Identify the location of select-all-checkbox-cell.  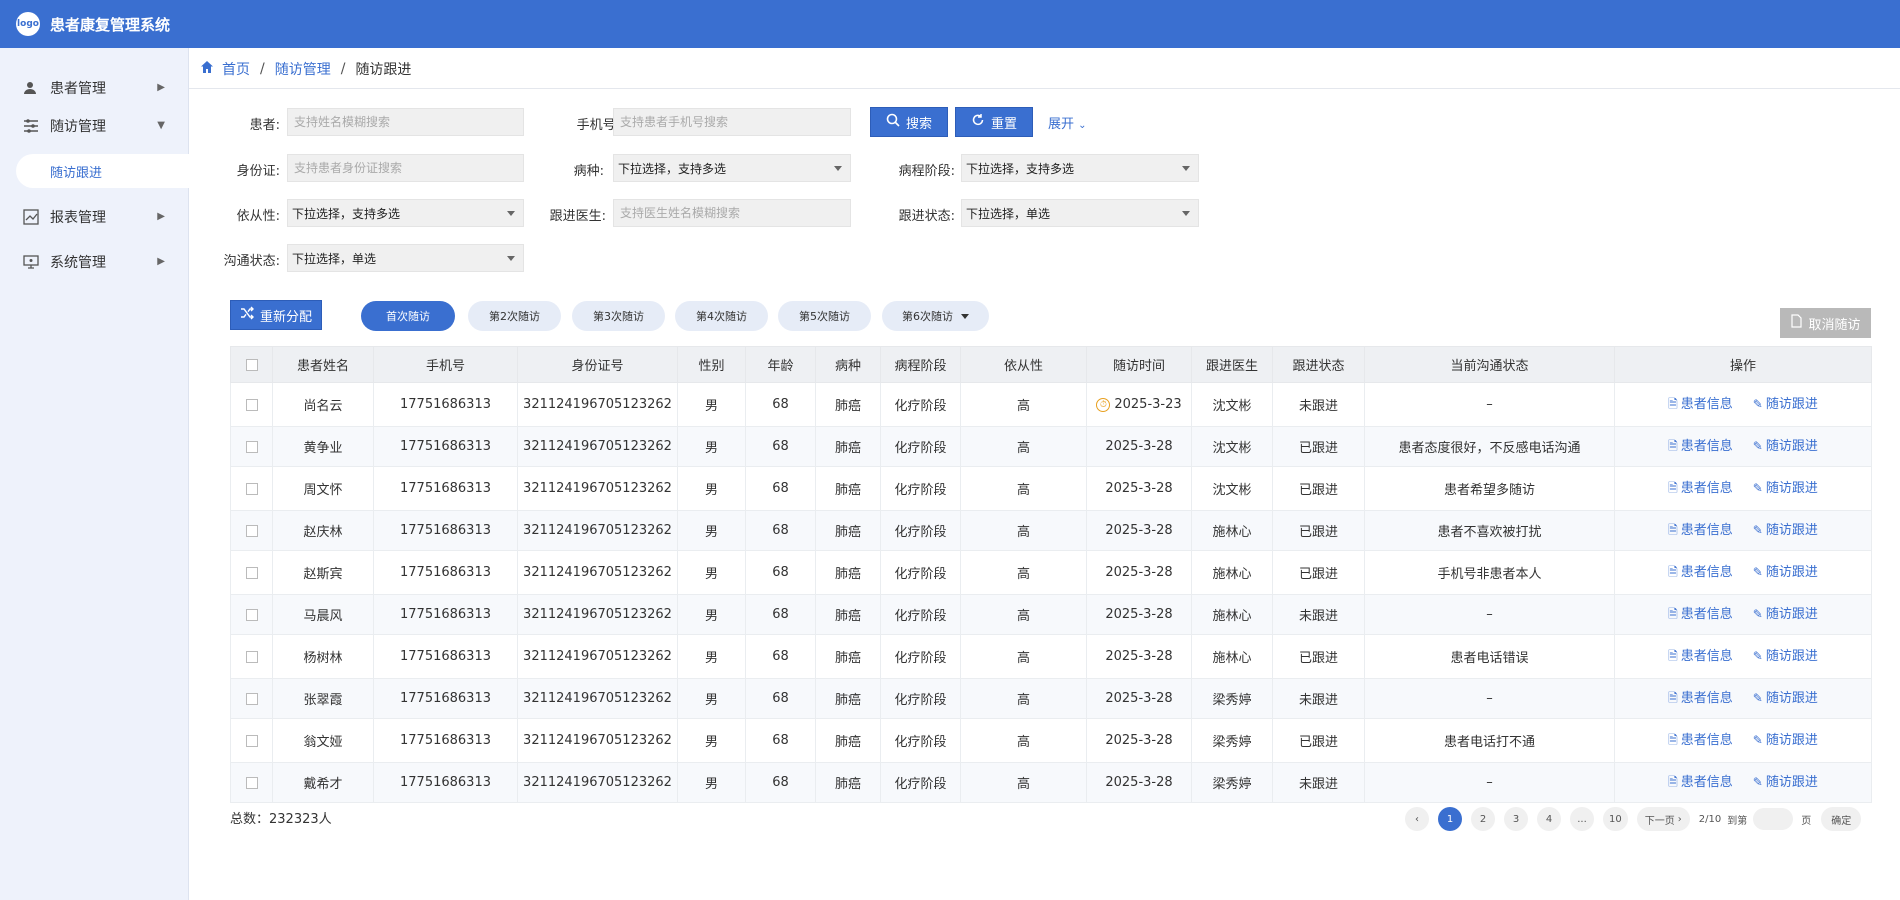
(251, 364).